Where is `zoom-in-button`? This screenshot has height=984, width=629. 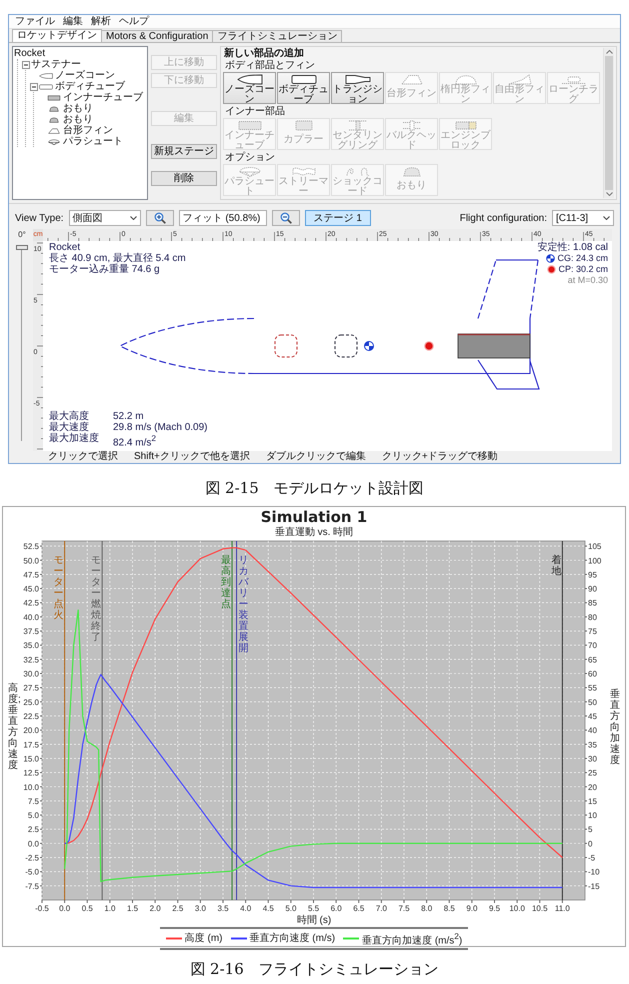 zoom-in-button is located at coordinates (160, 218).